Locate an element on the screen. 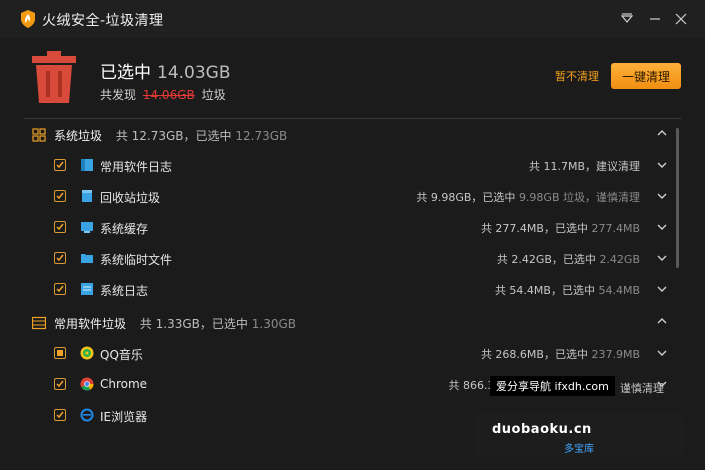 This screenshot has height=470, width=705. dropdown-icon is located at coordinates (627, 18).